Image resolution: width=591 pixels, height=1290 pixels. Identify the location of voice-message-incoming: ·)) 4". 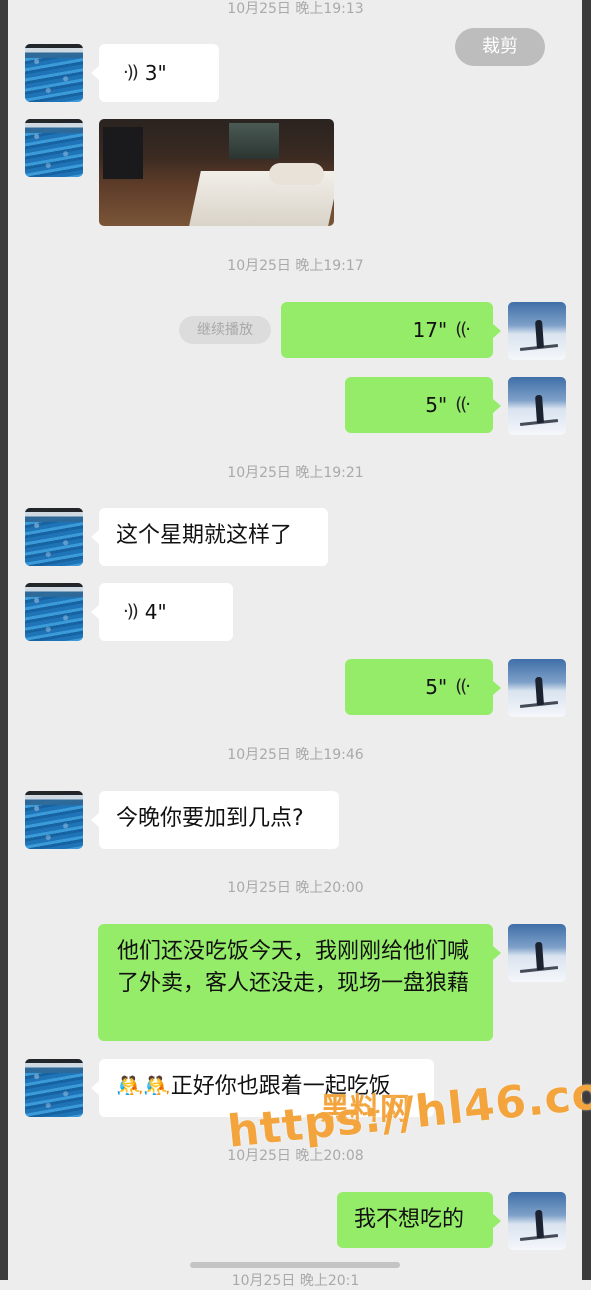
(162, 612).